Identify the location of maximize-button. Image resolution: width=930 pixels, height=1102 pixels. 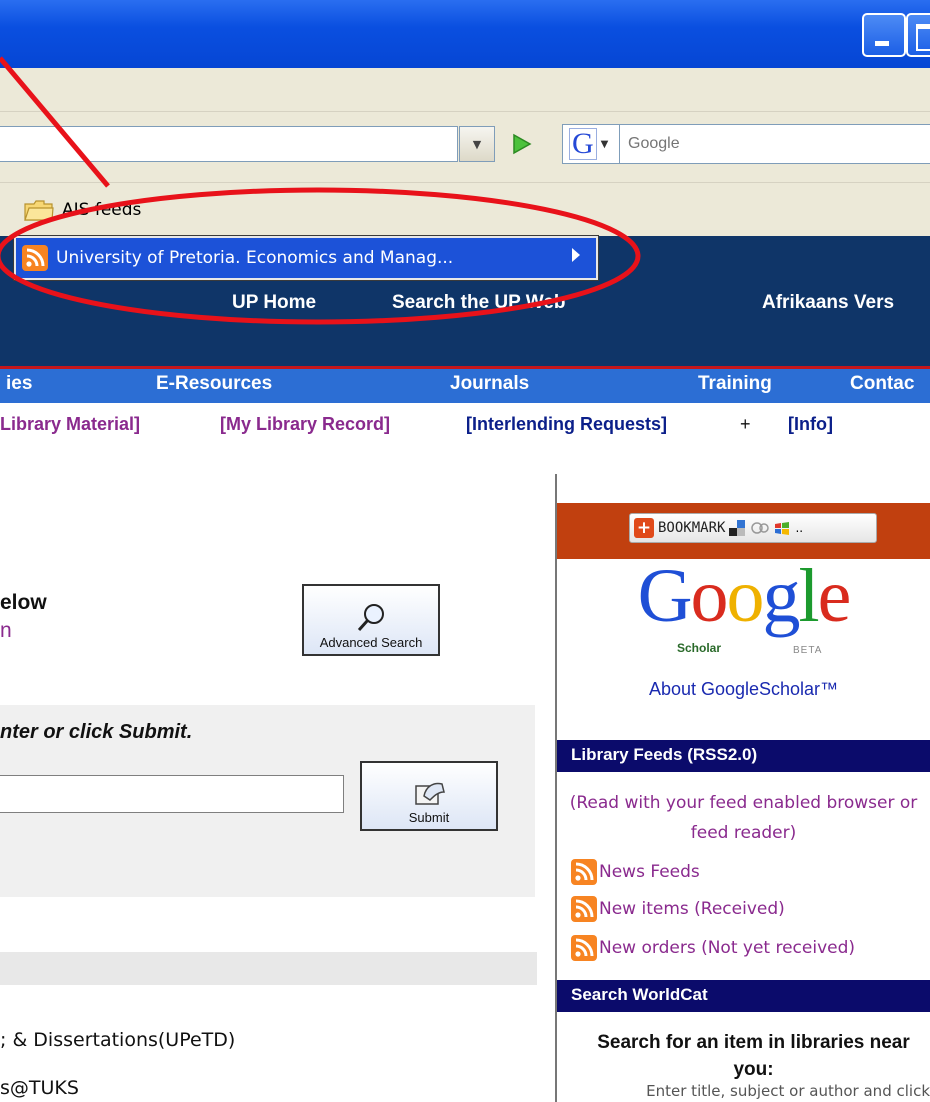
(918, 35).